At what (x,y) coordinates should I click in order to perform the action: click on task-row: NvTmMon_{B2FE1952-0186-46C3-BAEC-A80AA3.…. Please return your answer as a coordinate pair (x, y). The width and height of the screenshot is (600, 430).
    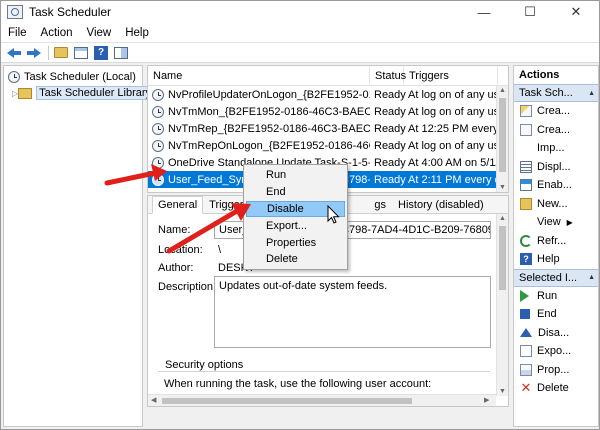
    Looking at the image, I should click on (328, 111).